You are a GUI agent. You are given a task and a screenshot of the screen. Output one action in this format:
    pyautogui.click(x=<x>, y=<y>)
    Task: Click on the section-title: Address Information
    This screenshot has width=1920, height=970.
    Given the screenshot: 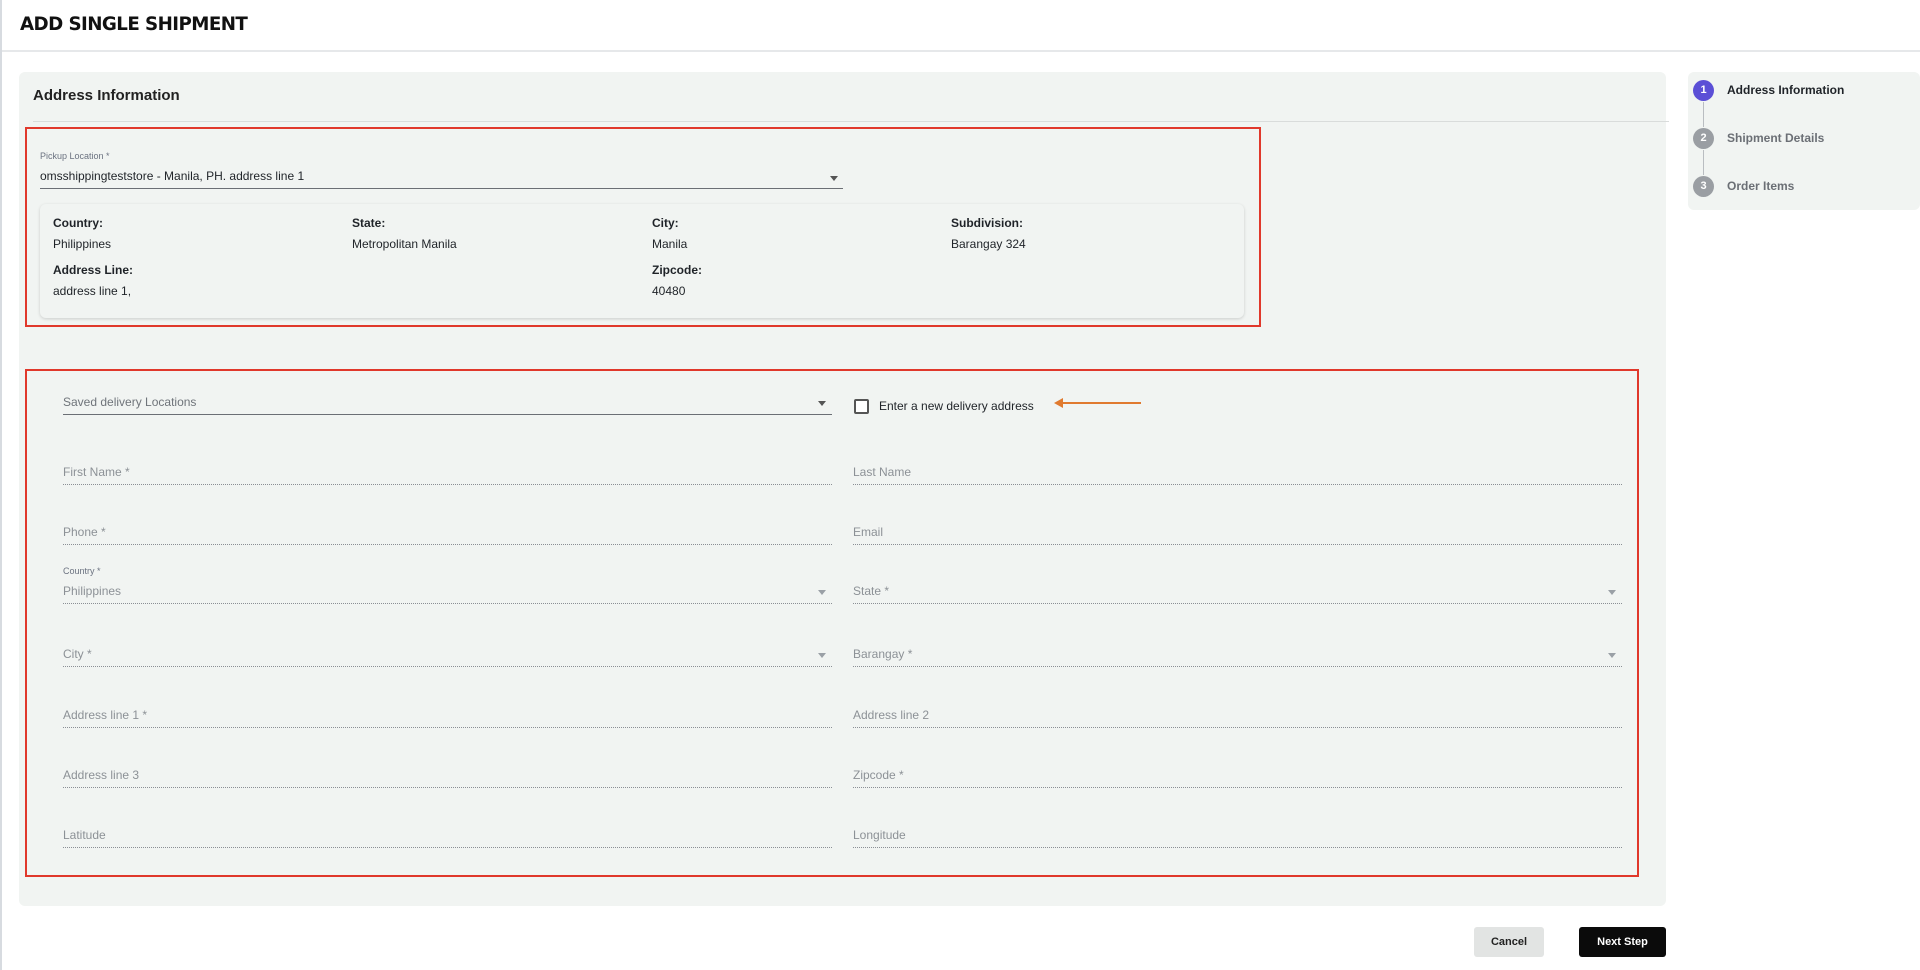 What is the action you would take?
    pyautogui.click(x=106, y=95)
    